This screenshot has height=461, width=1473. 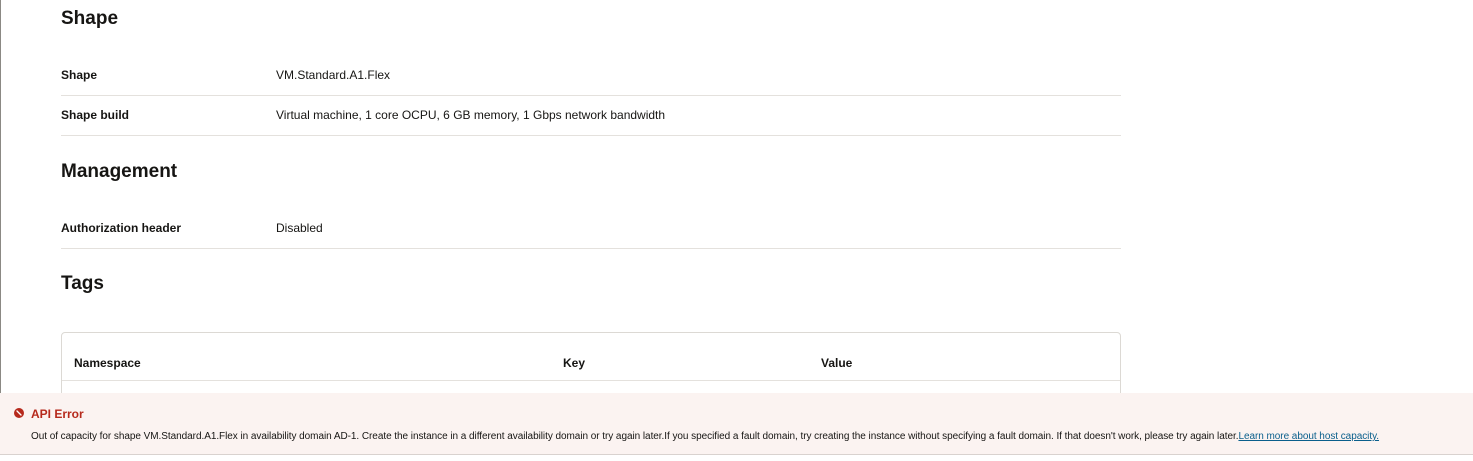 What do you see at coordinates (82, 283) in the screenshot?
I see `section-title-tags: Tags` at bounding box center [82, 283].